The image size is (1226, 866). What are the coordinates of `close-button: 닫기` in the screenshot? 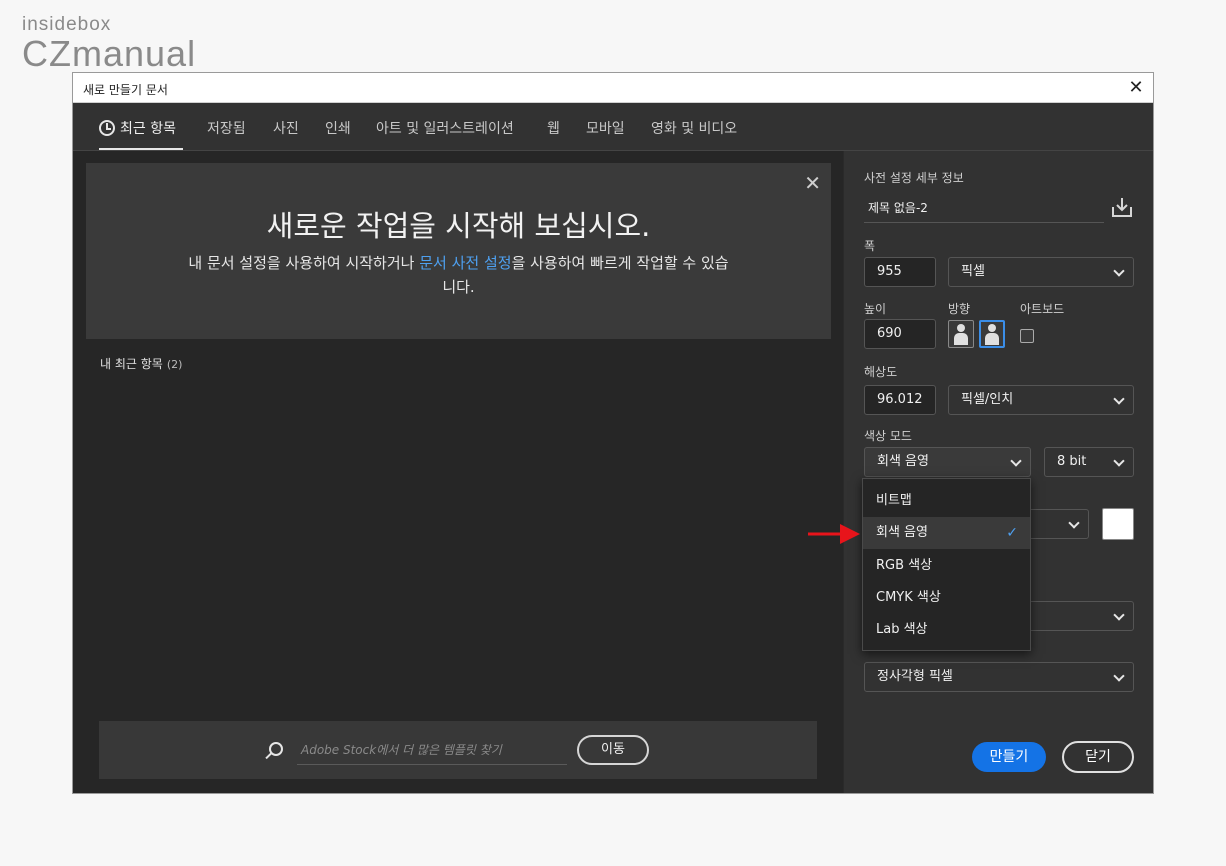 It's located at (1098, 757).